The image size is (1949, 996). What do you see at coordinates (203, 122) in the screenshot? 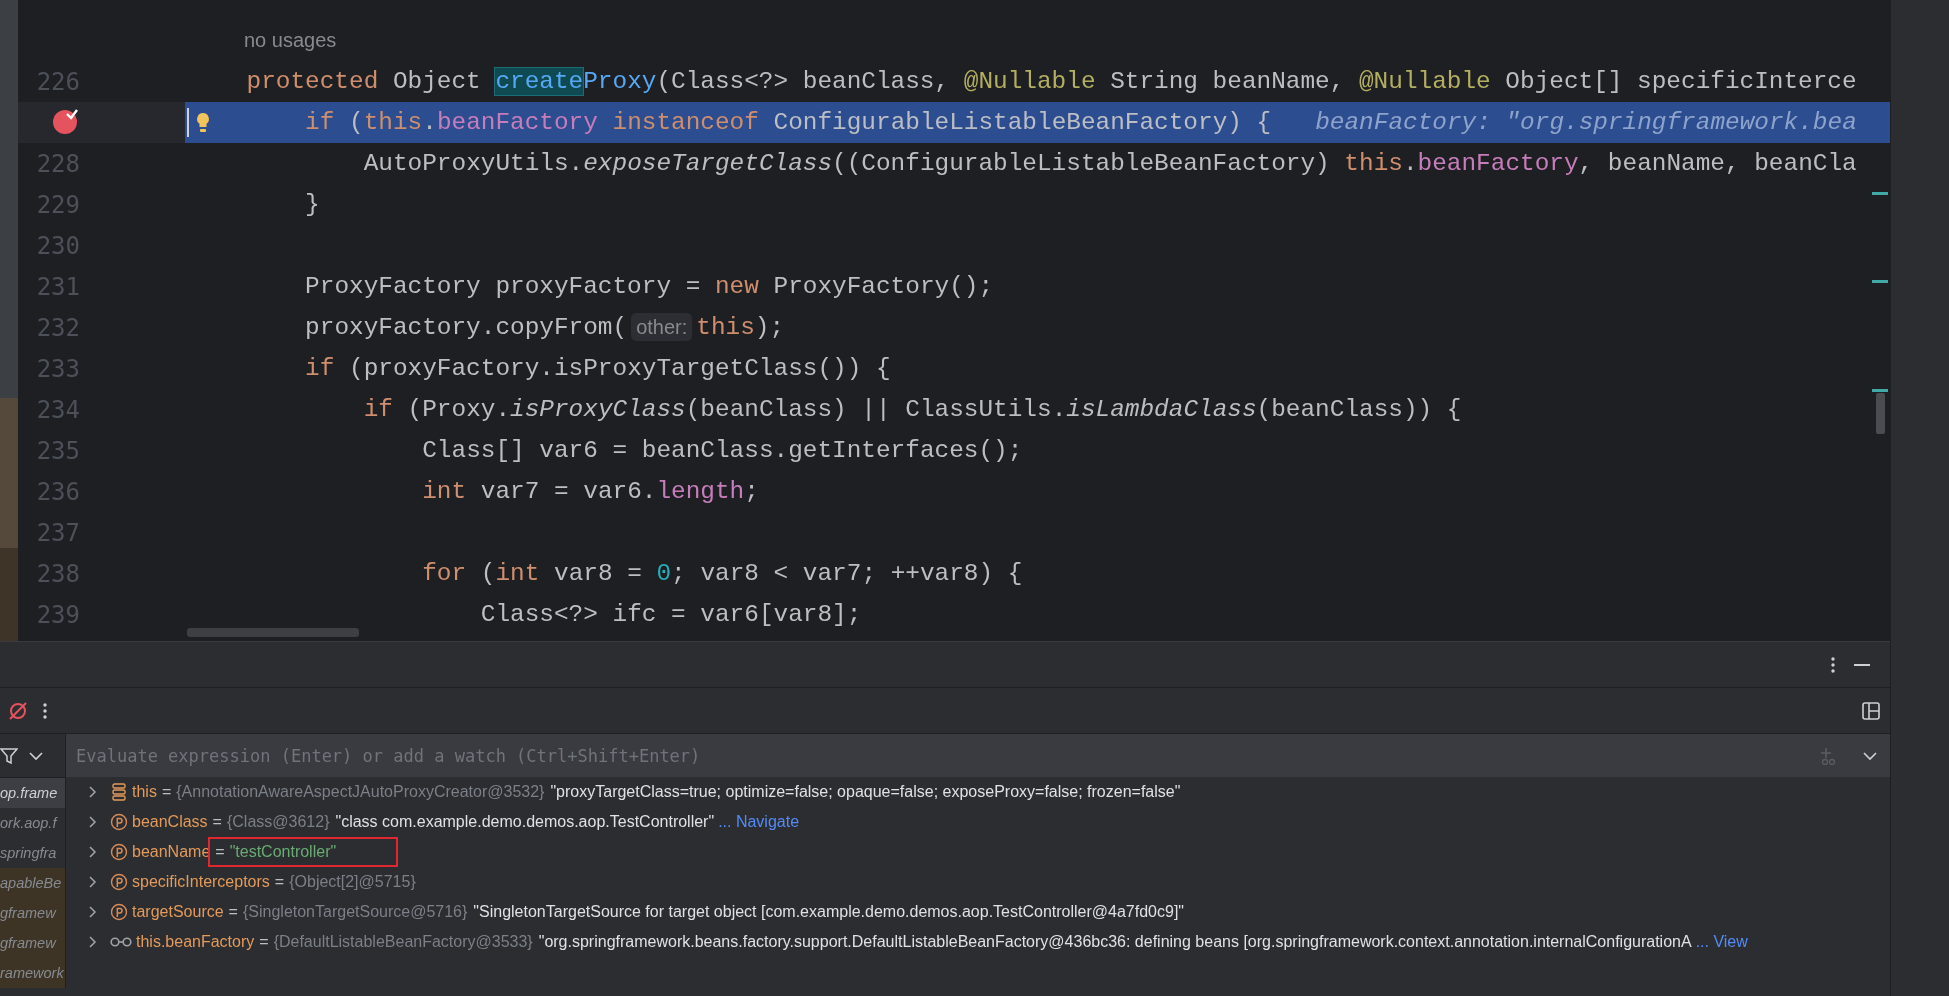
I see `lightbulb-icon` at bounding box center [203, 122].